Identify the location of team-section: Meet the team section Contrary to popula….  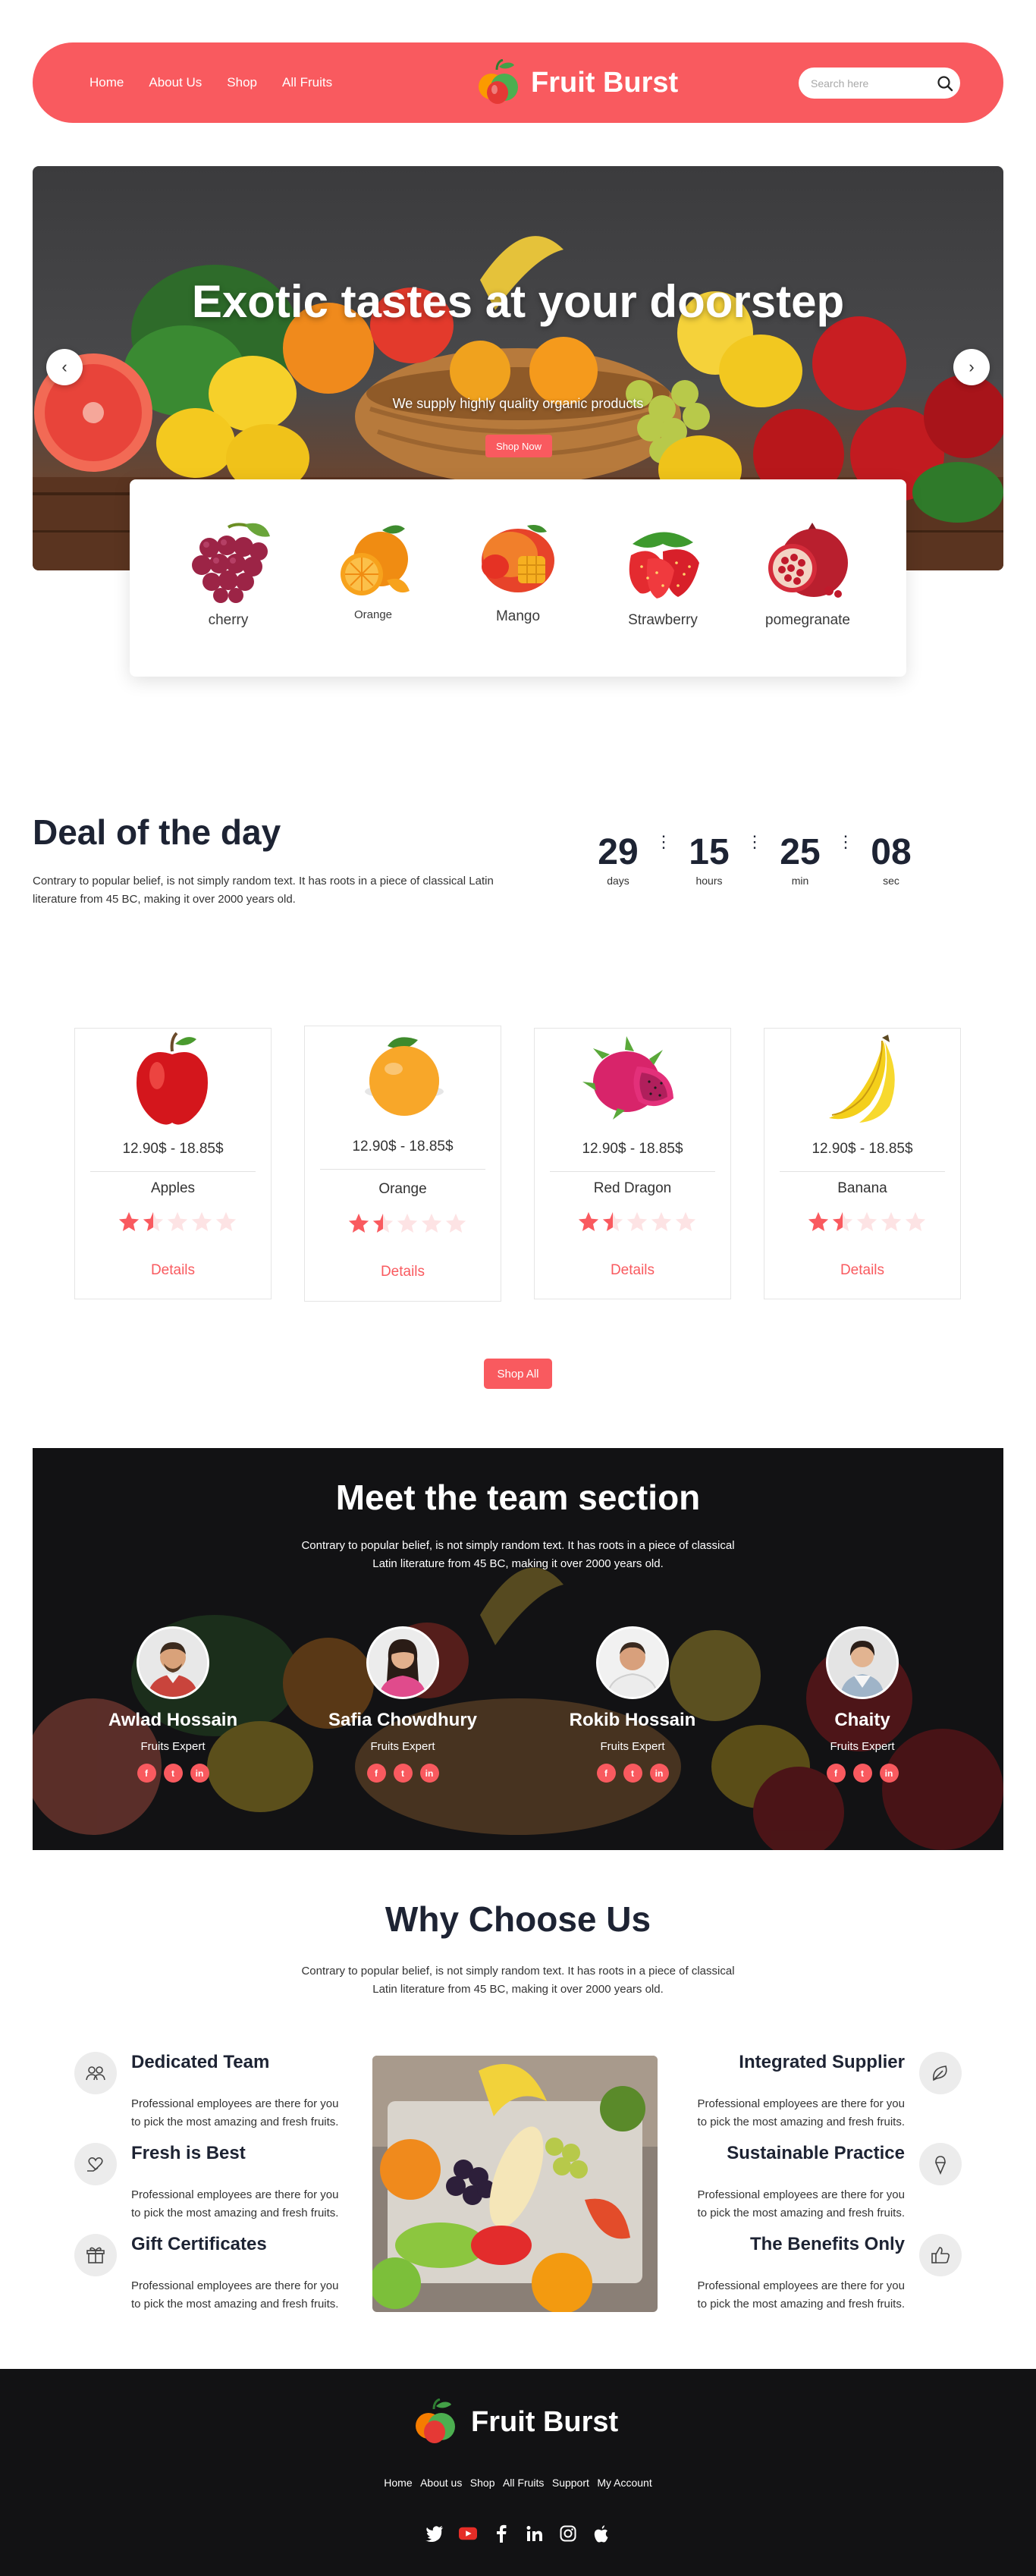
(518, 1649).